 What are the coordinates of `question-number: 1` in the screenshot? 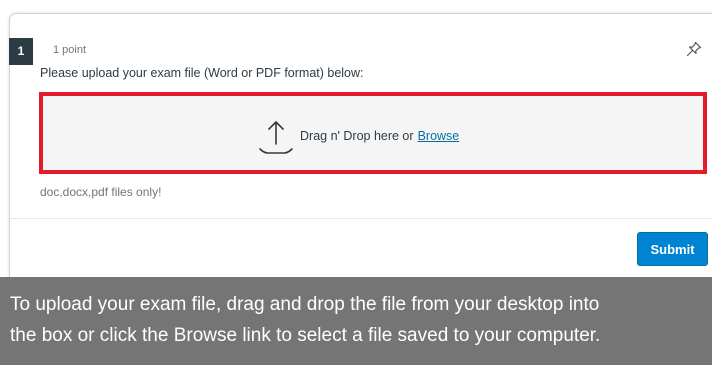 It's located at (21, 51).